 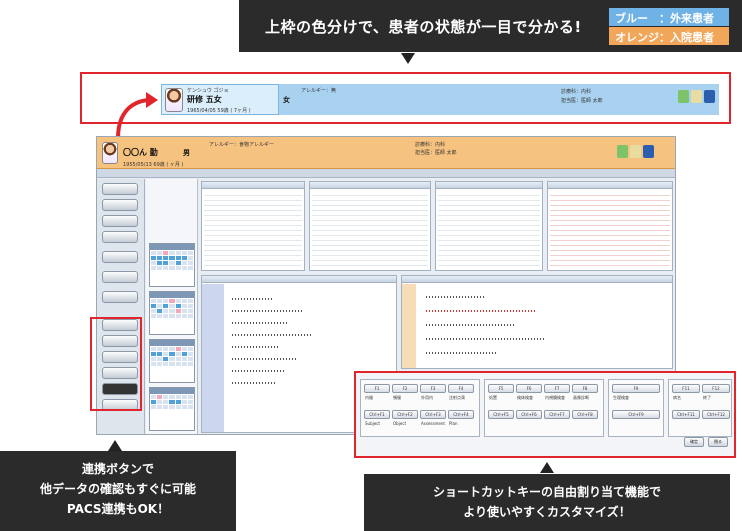 What do you see at coordinates (242, 145) in the screenshot?
I see `allergy-label: アレルギー：食物アレルギー` at bounding box center [242, 145].